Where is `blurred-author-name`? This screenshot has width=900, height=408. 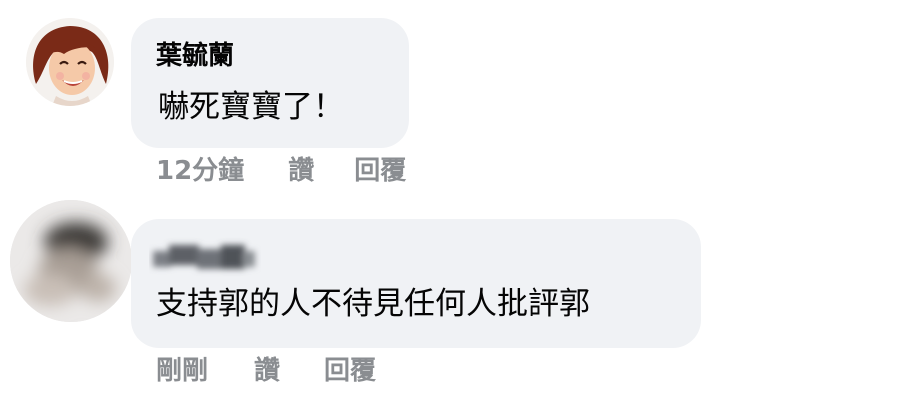 blurred-author-name is located at coordinates (204, 257).